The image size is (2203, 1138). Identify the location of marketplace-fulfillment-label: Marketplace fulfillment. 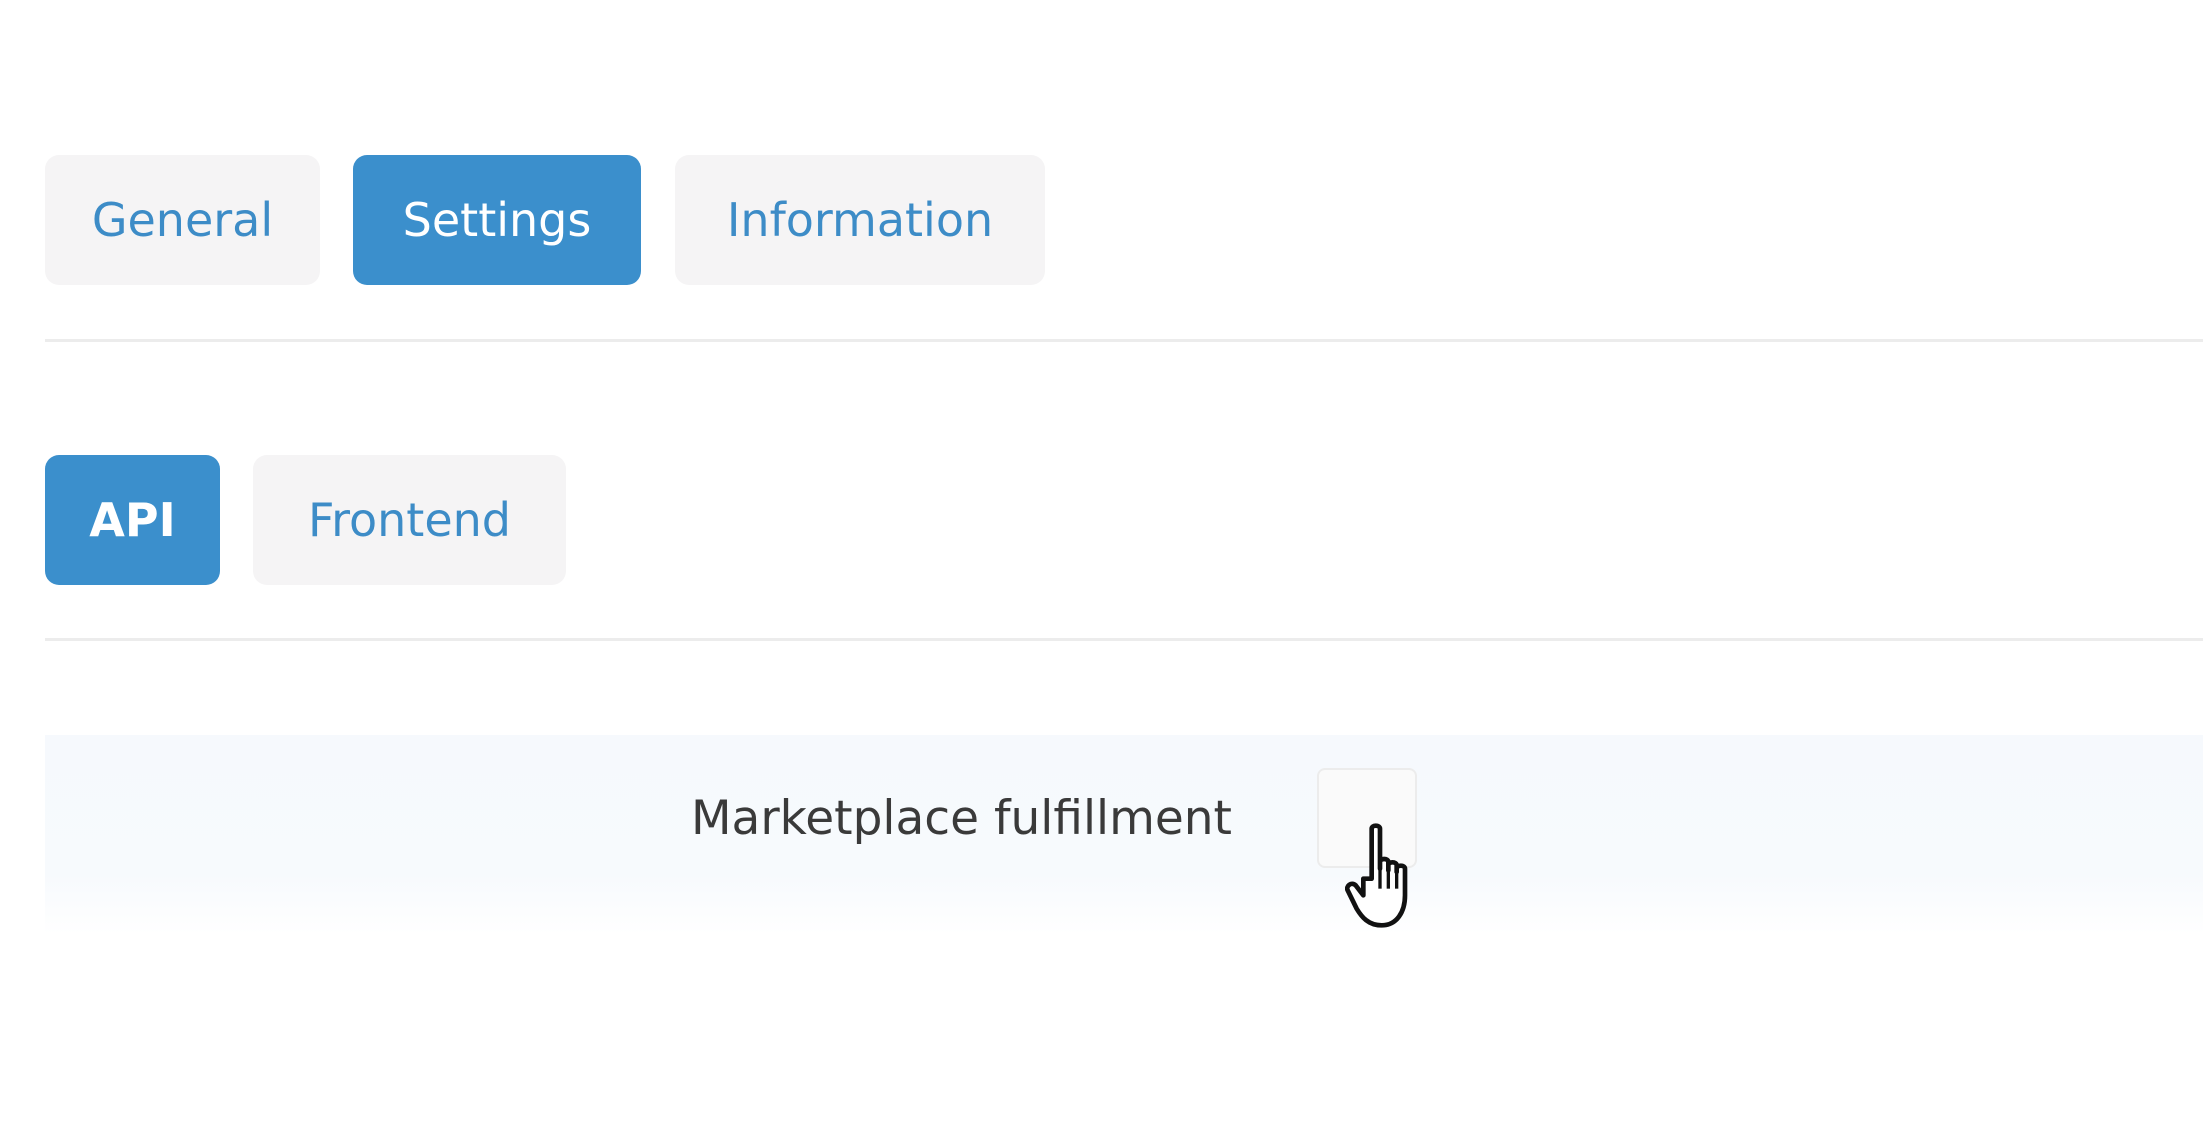
(961, 818).